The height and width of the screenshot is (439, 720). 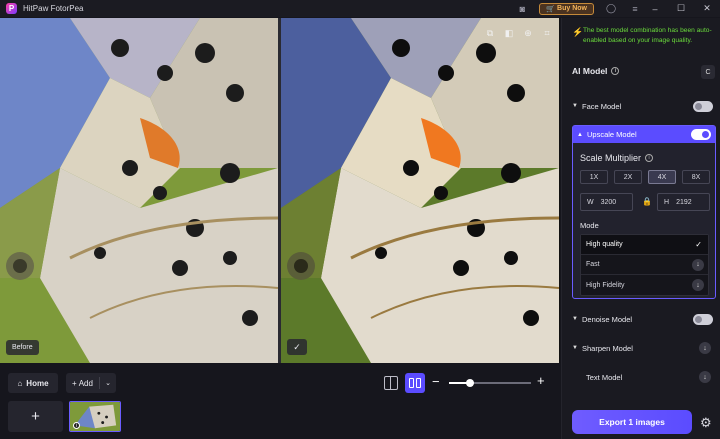 I want to click on home-icon: ⌂, so click(x=20, y=383).